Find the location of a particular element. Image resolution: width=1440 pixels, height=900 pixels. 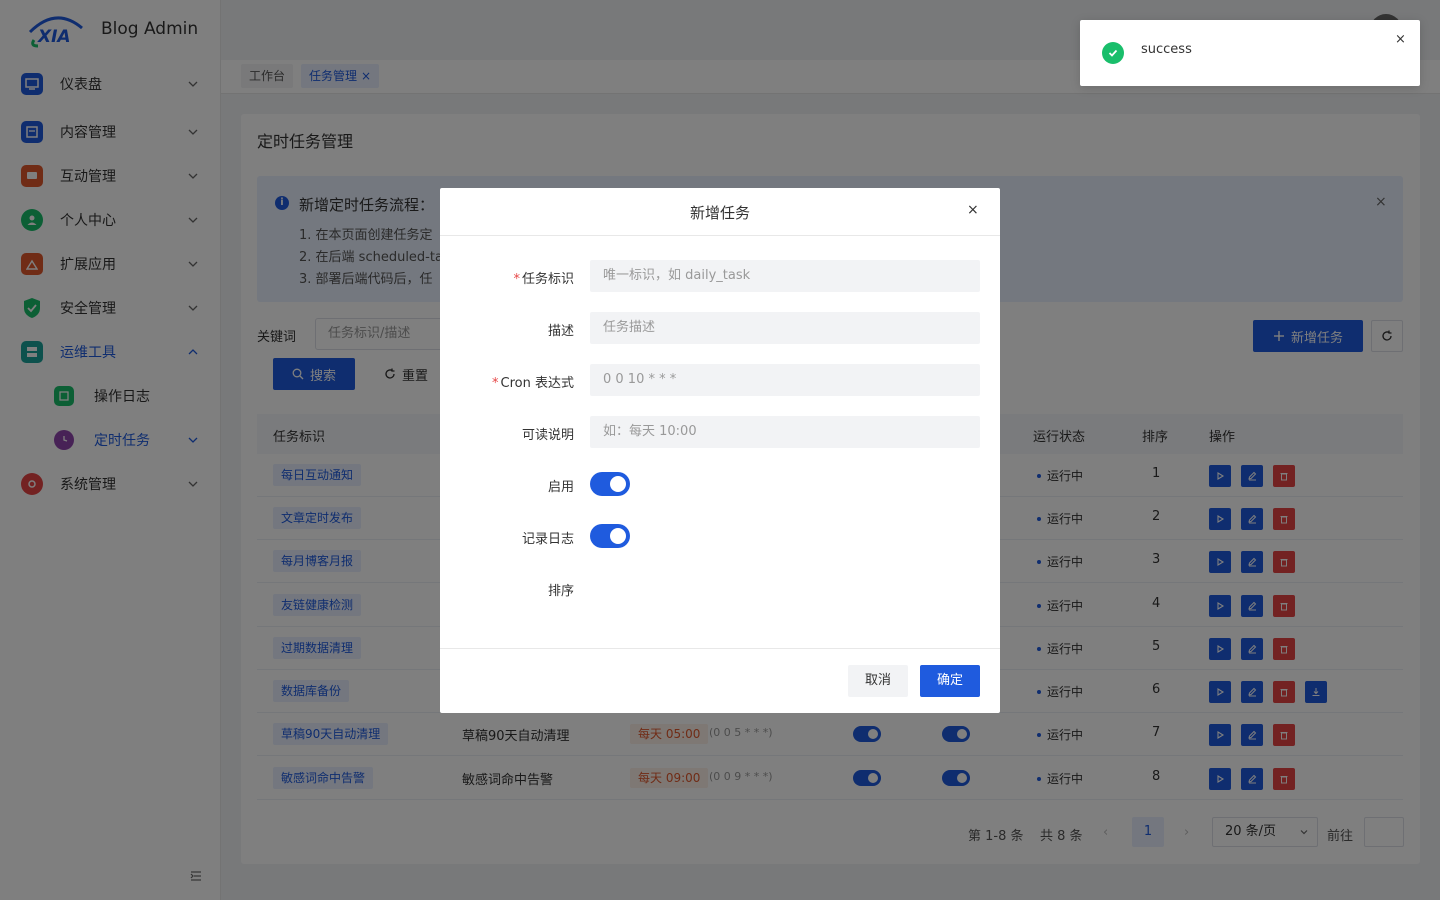

task-id-input: 唯一标识，如 daily_task is located at coordinates (785, 276).